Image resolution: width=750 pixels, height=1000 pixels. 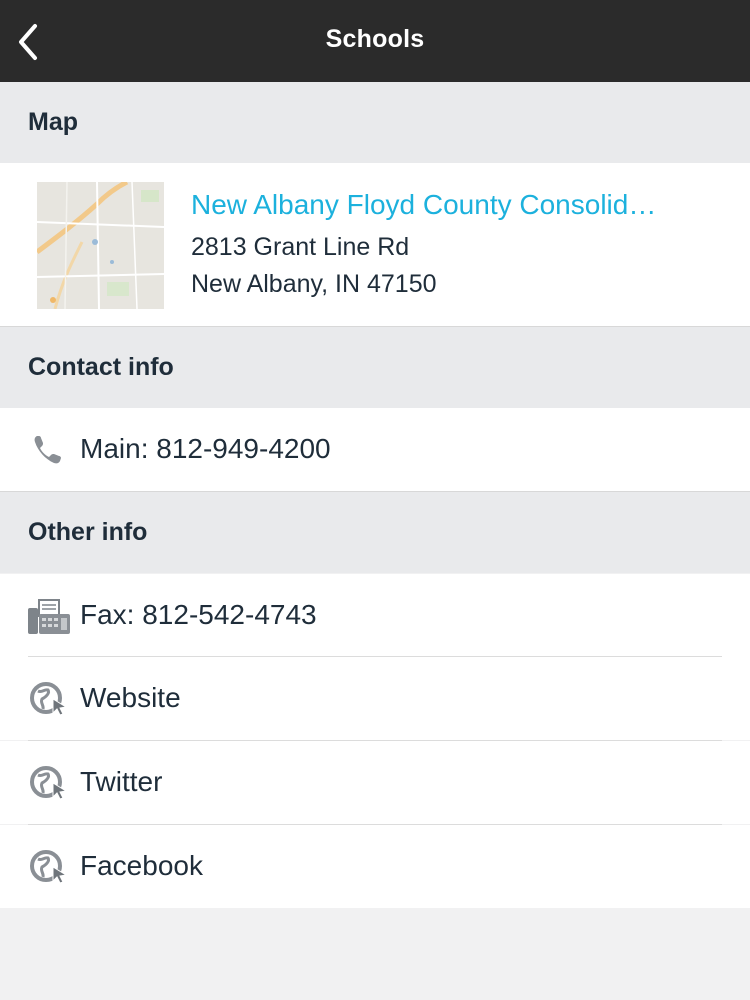 I want to click on fax-icon, so click(x=49, y=616).